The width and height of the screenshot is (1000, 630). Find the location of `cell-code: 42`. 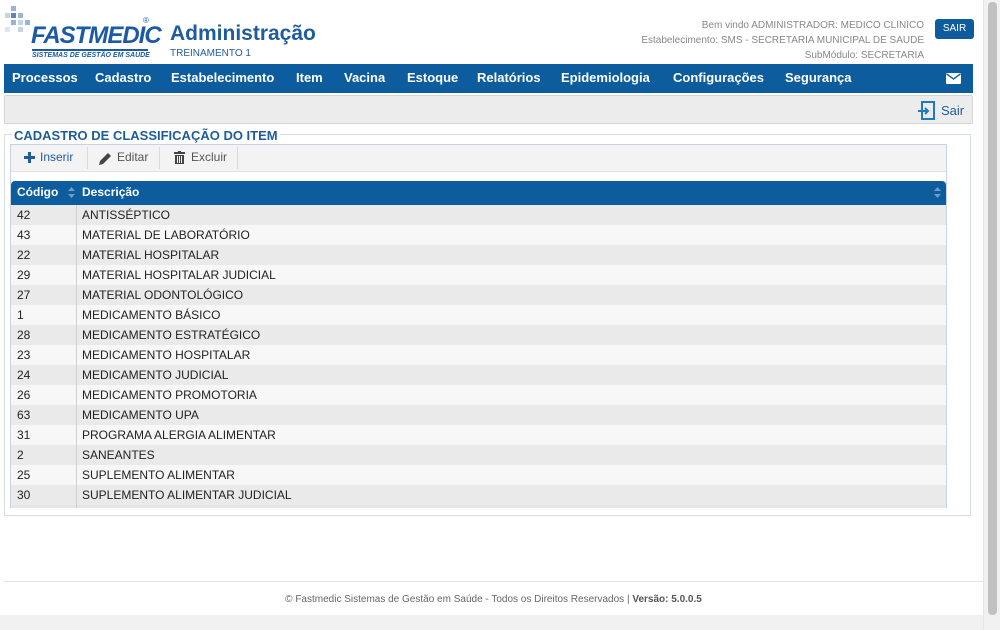

cell-code: 42 is located at coordinates (24, 215).